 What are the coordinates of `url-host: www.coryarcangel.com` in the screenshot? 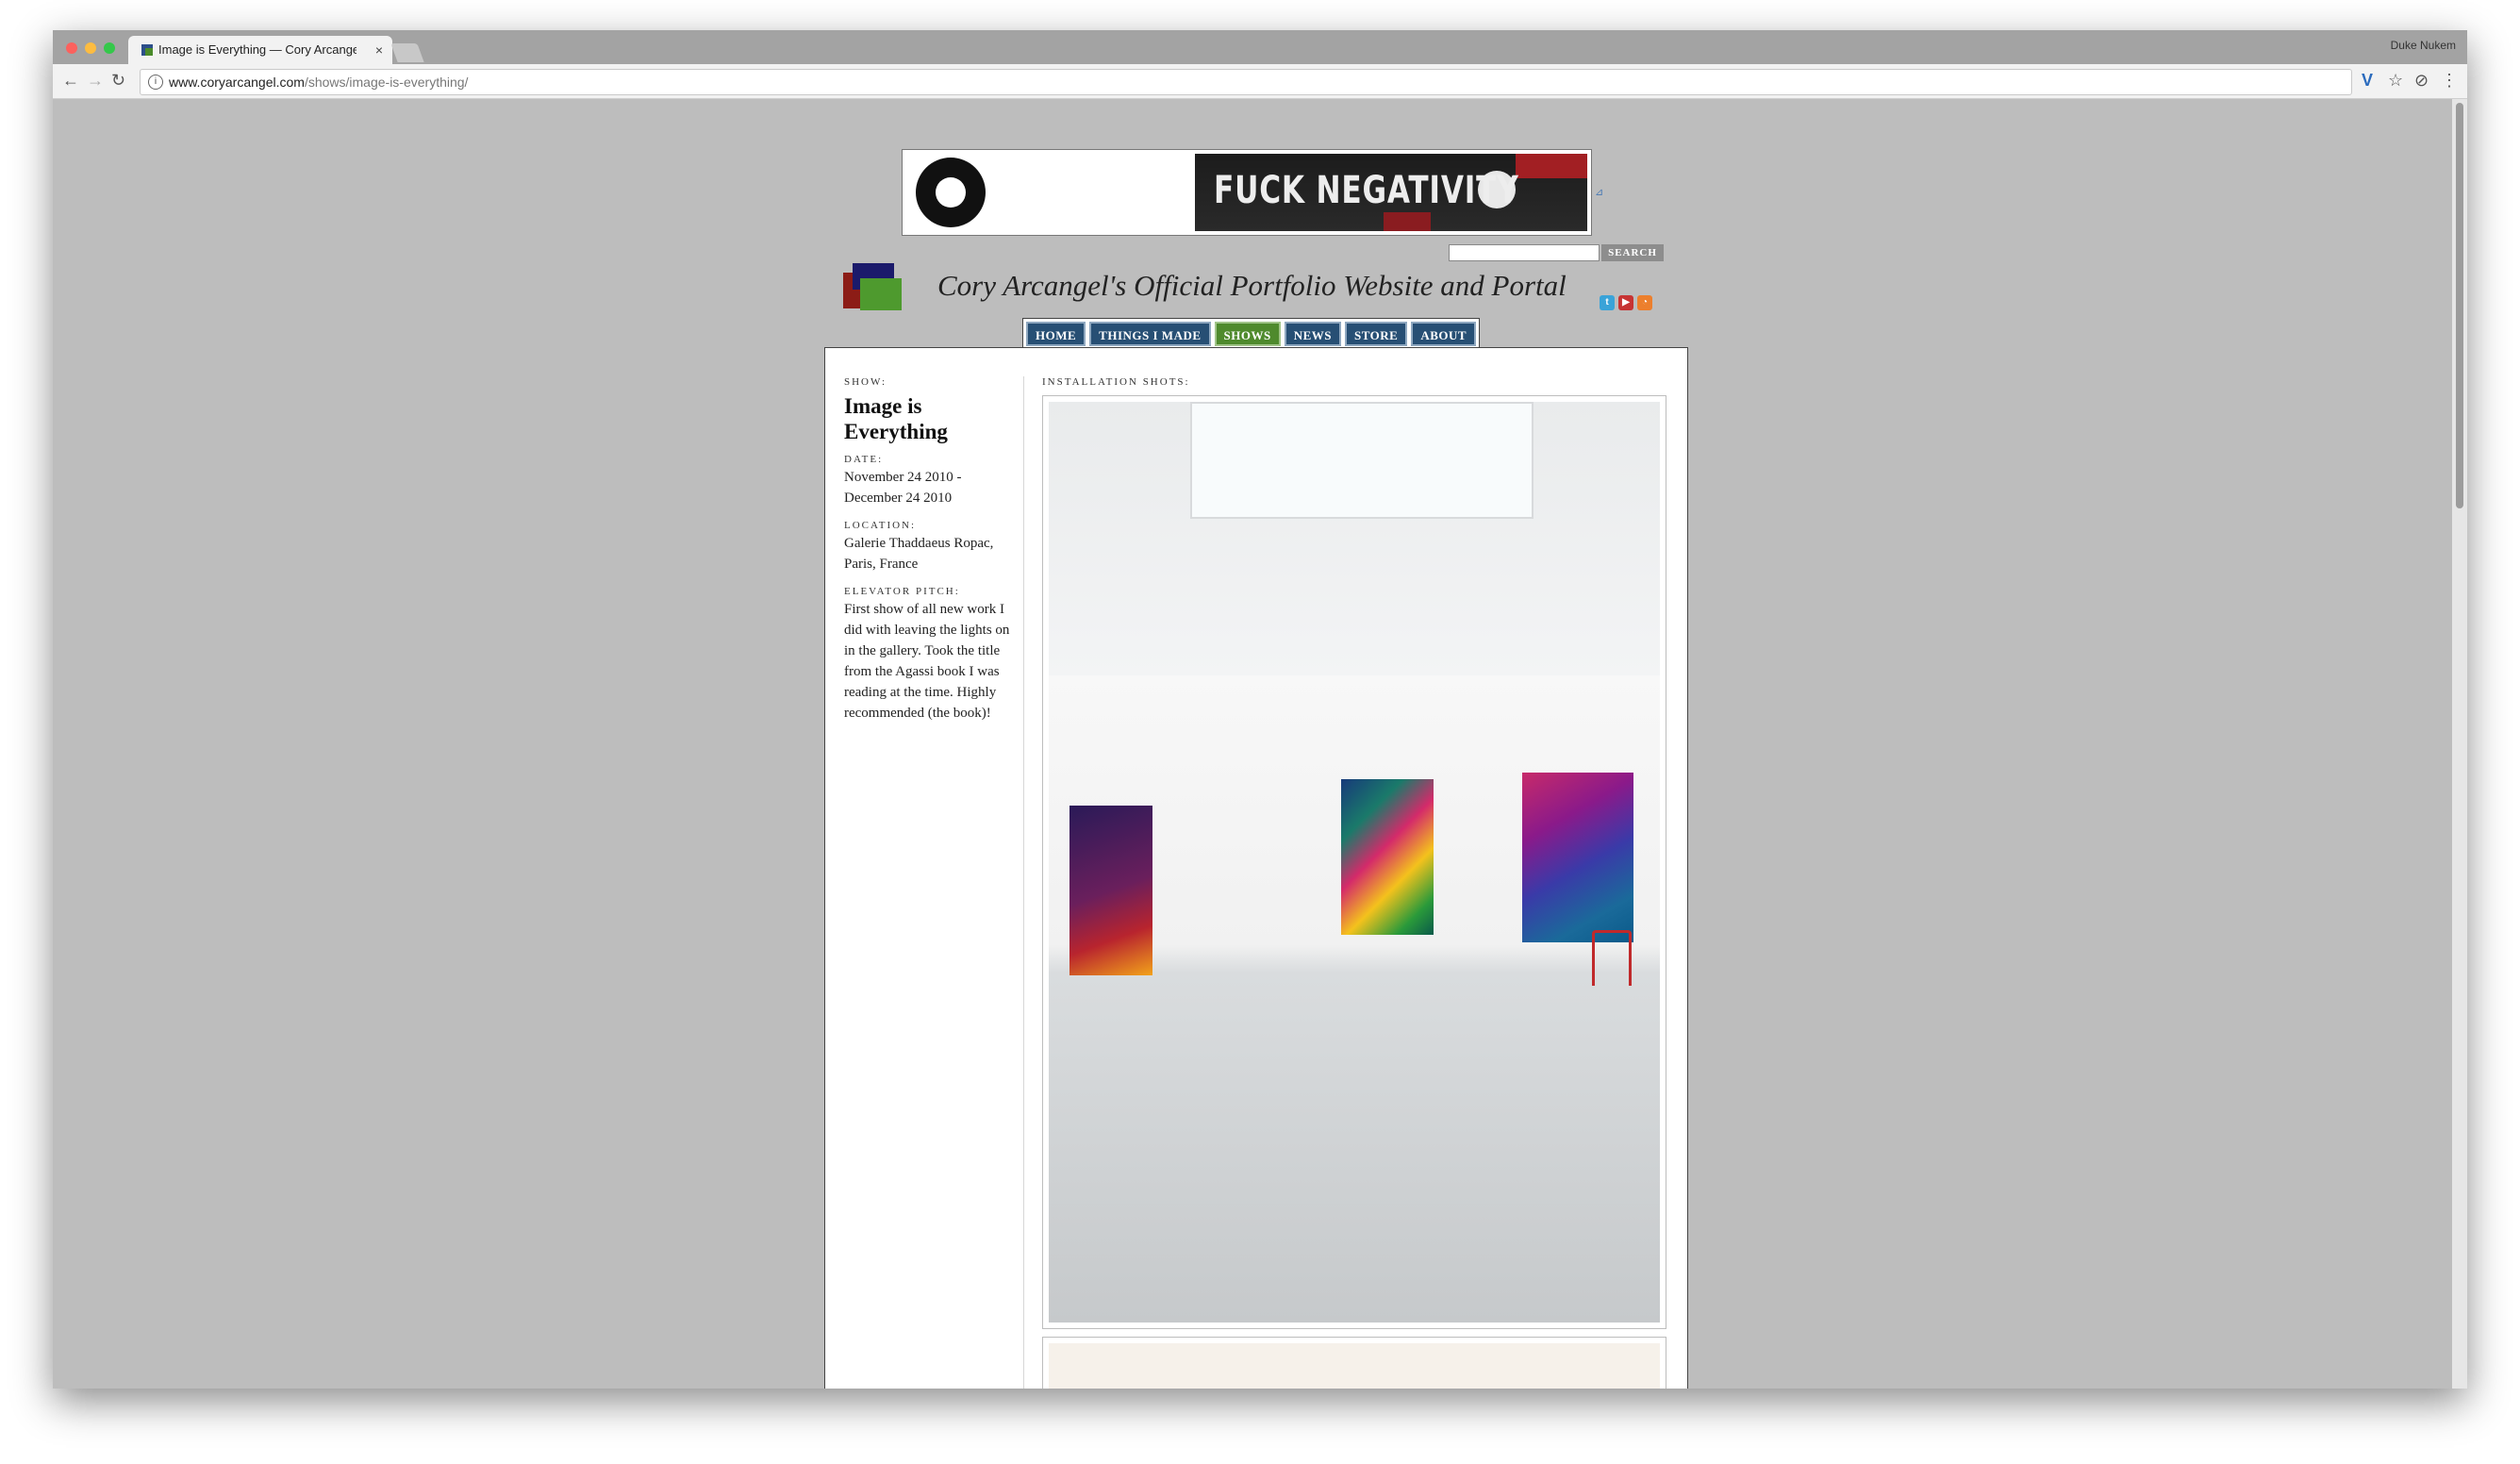 It's located at (237, 82).